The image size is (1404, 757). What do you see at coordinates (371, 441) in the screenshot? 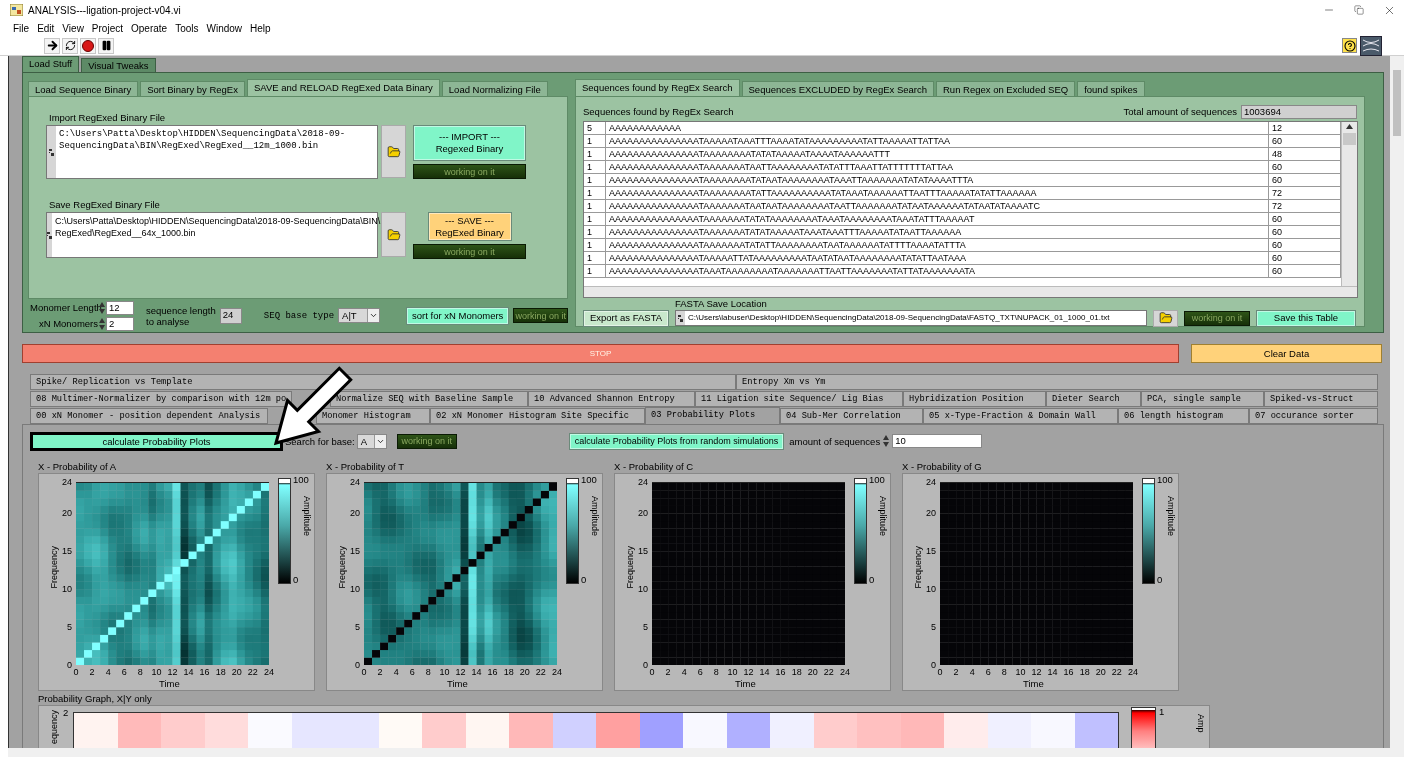
I see `dropdown: A` at bounding box center [371, 441].